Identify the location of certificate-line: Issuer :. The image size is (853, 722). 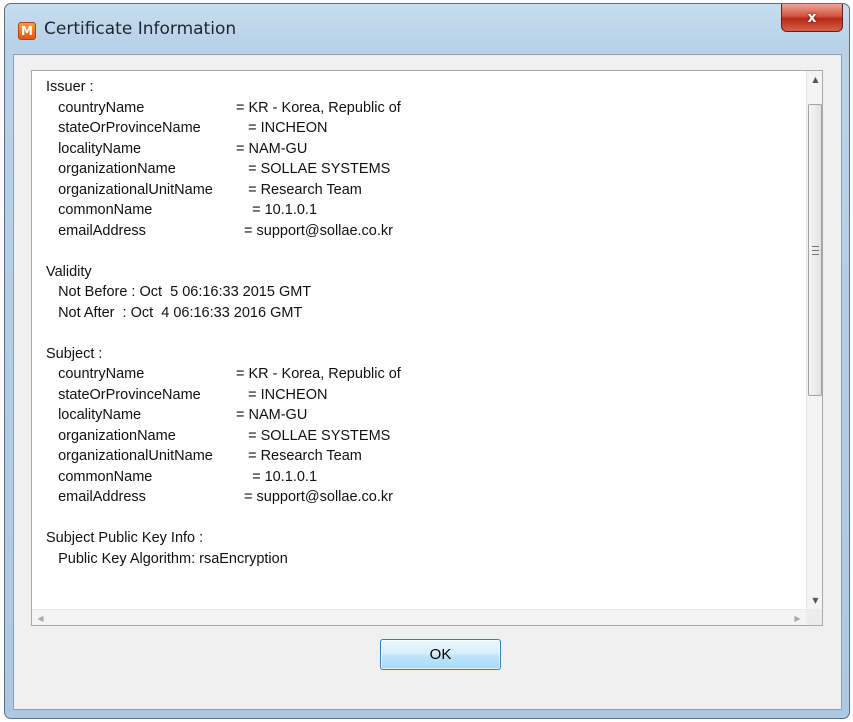
(426, 87).